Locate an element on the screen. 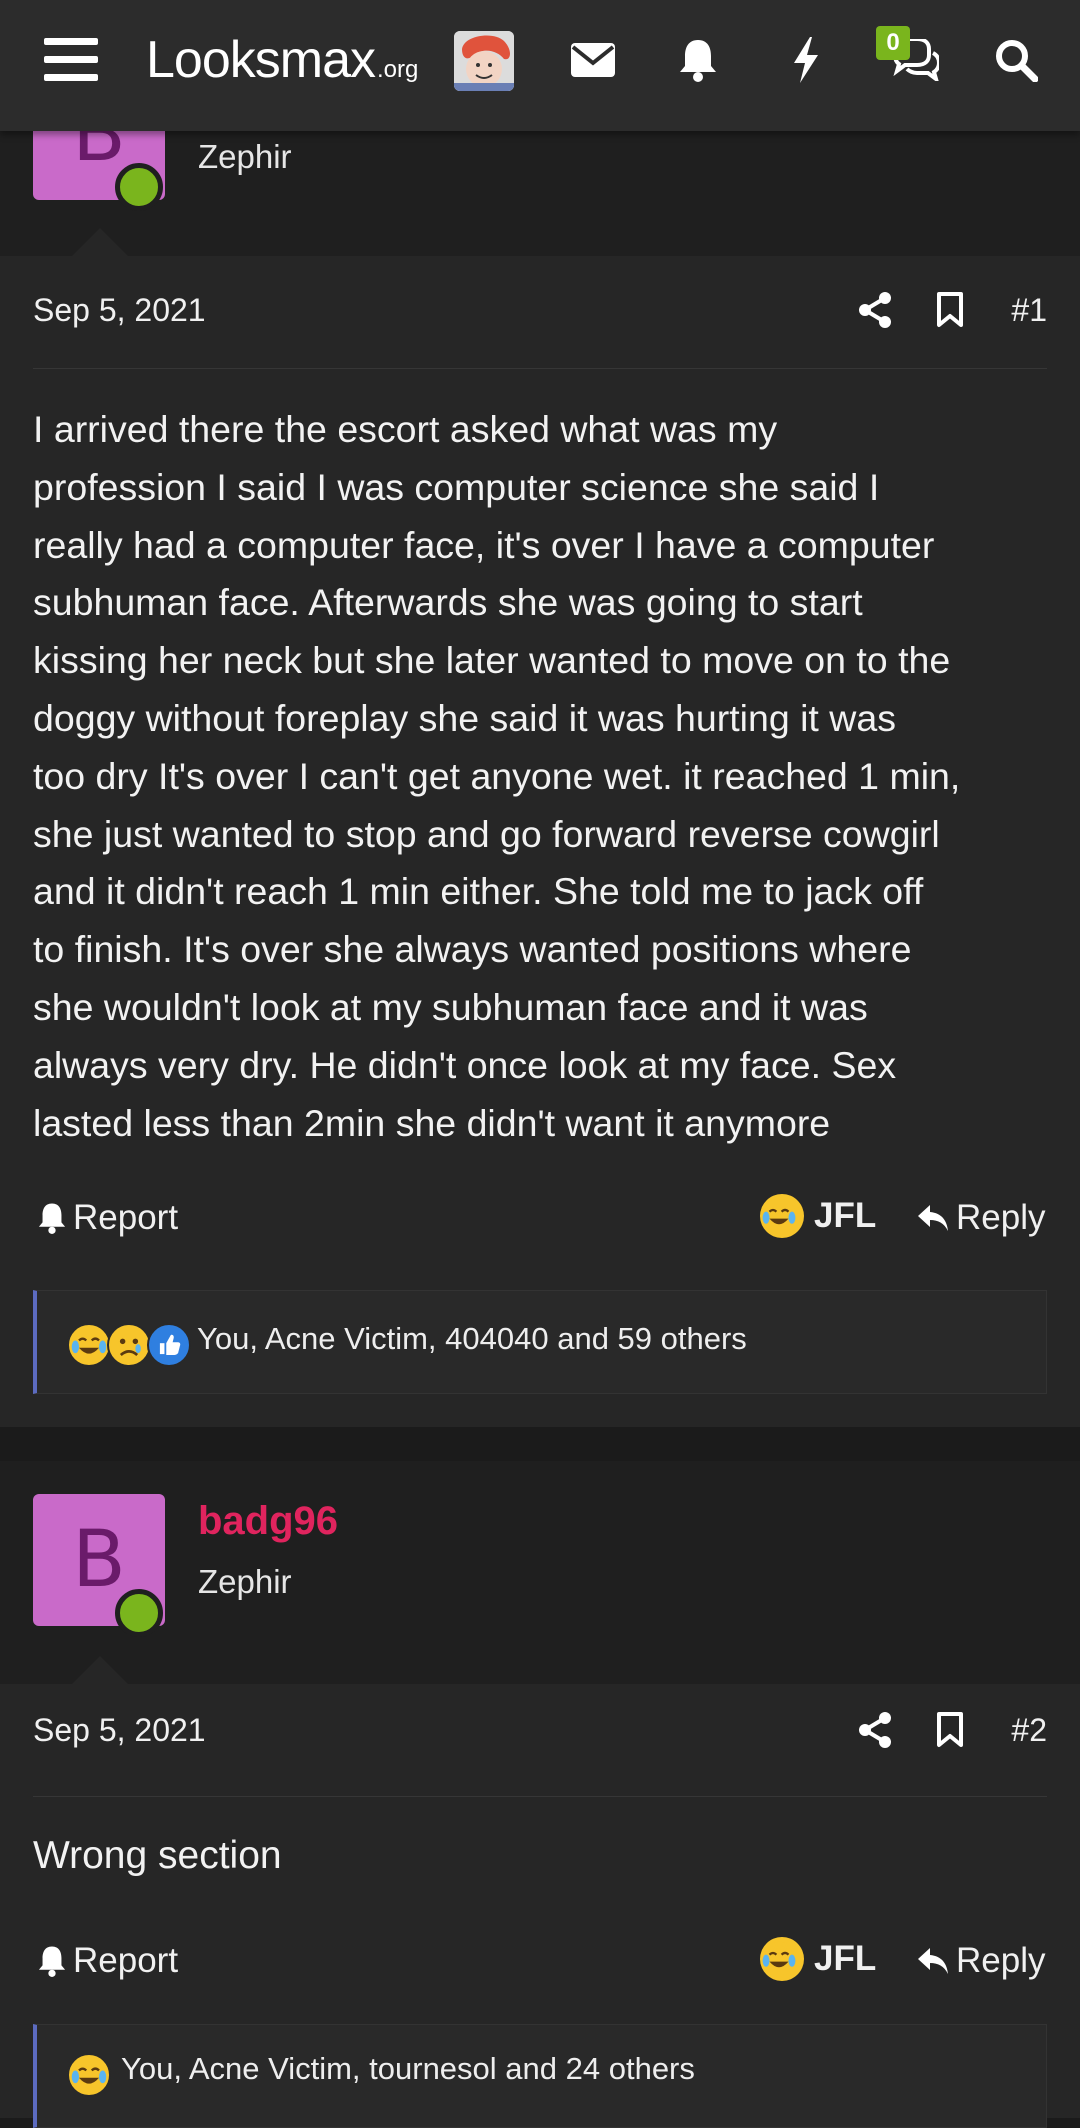 The height and width of the screenshot is (2128, 1080). user-avatar is located at coordinates (484, 61).